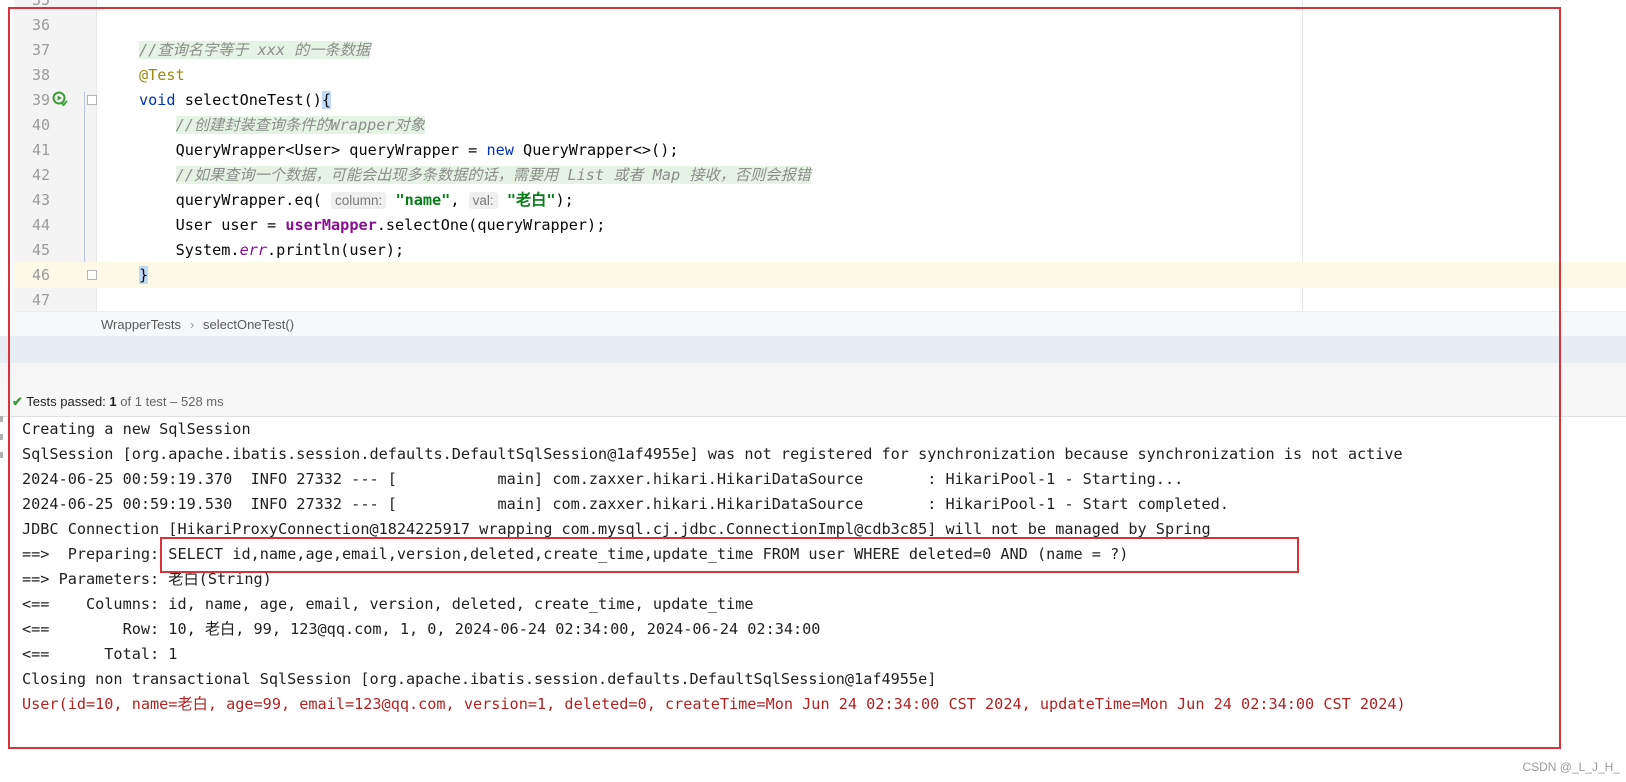 This screenshot has width=1626, height=782. What do you see at coordinates (40, 200) in the screenshot?
I see `line-number: 43` at bounding box center [40, 200].